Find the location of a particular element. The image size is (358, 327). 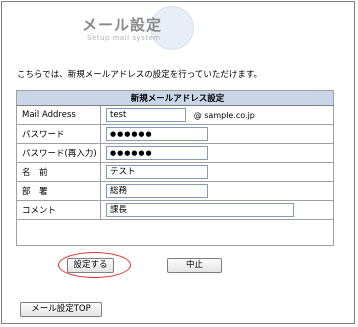

label-password-confirm: パスワード(再入力) is located at coordinates (58, 153).